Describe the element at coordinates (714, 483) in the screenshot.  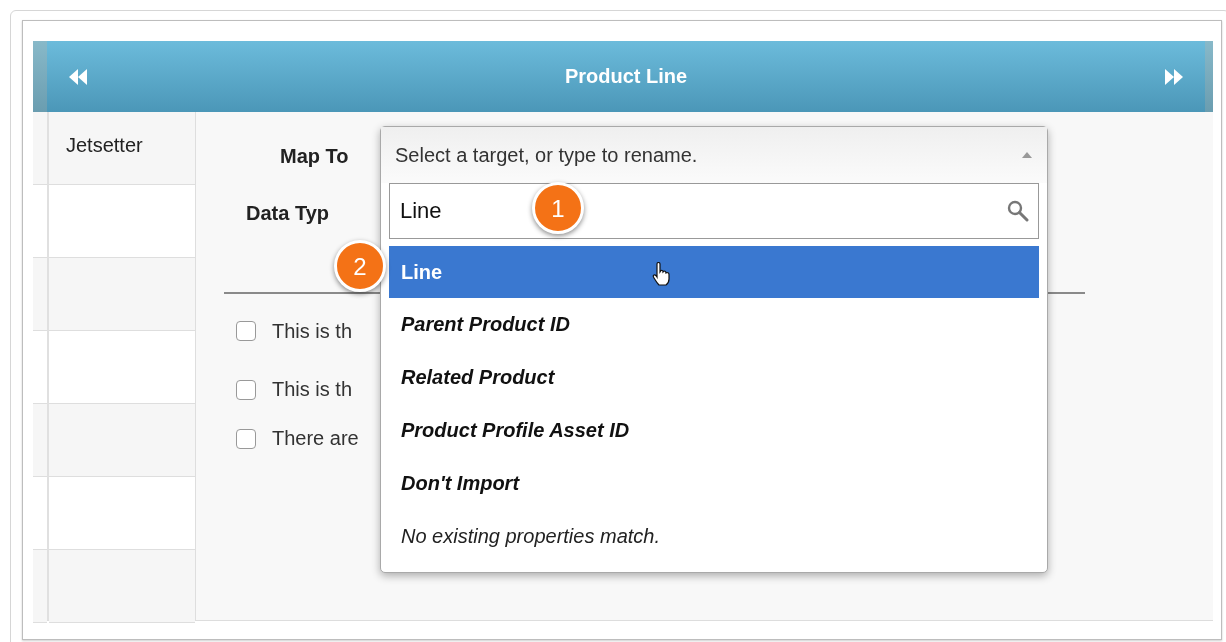
I see `dropdown-option: Don't Import` at that location.